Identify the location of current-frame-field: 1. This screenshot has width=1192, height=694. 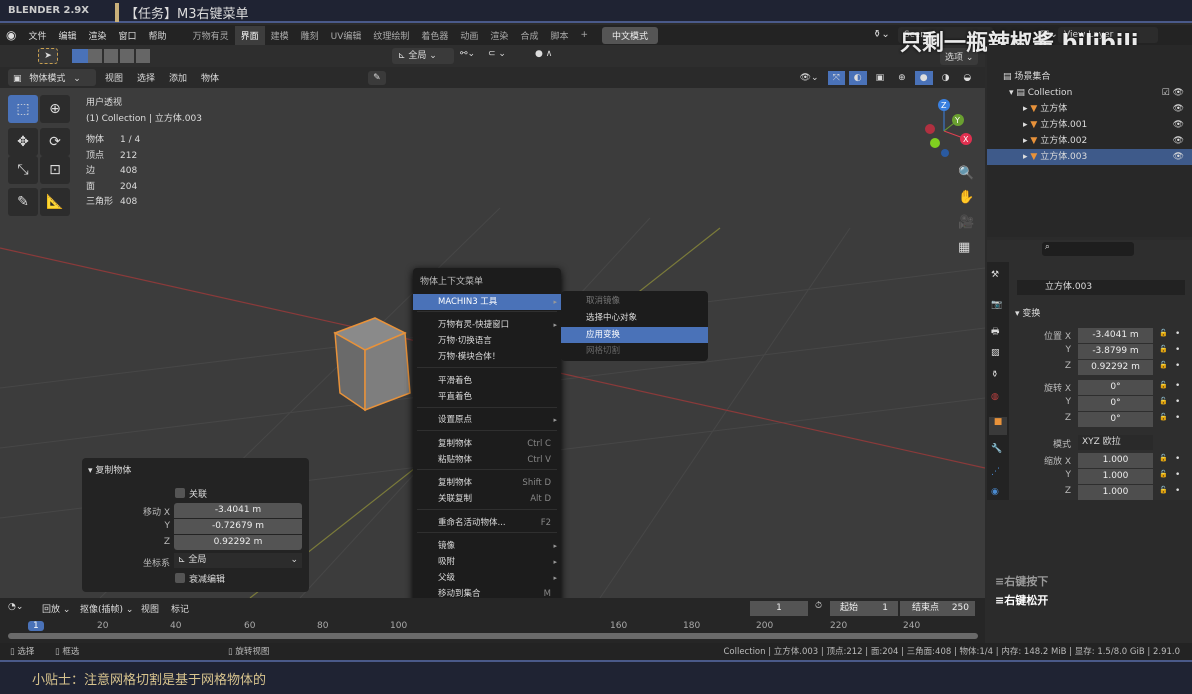
(779, 608).